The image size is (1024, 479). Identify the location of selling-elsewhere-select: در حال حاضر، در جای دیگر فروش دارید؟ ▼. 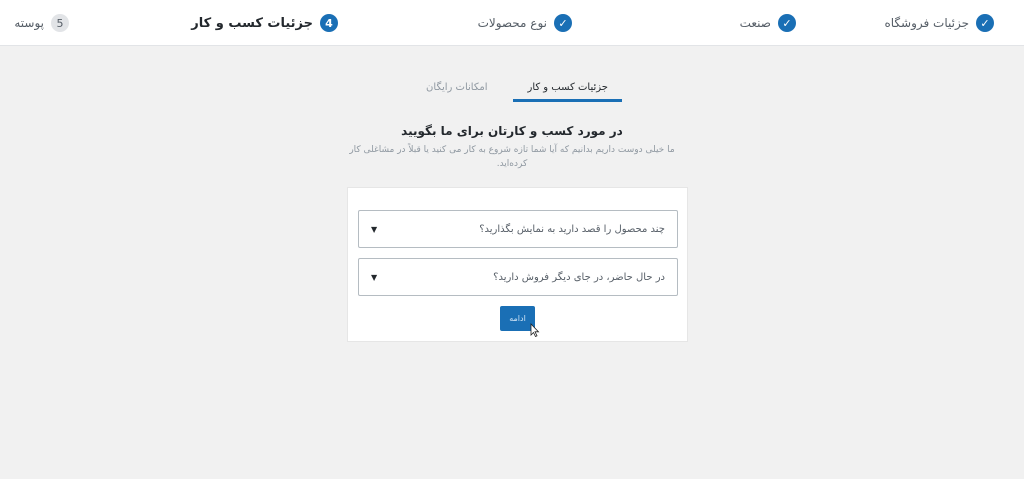
(518, 277).